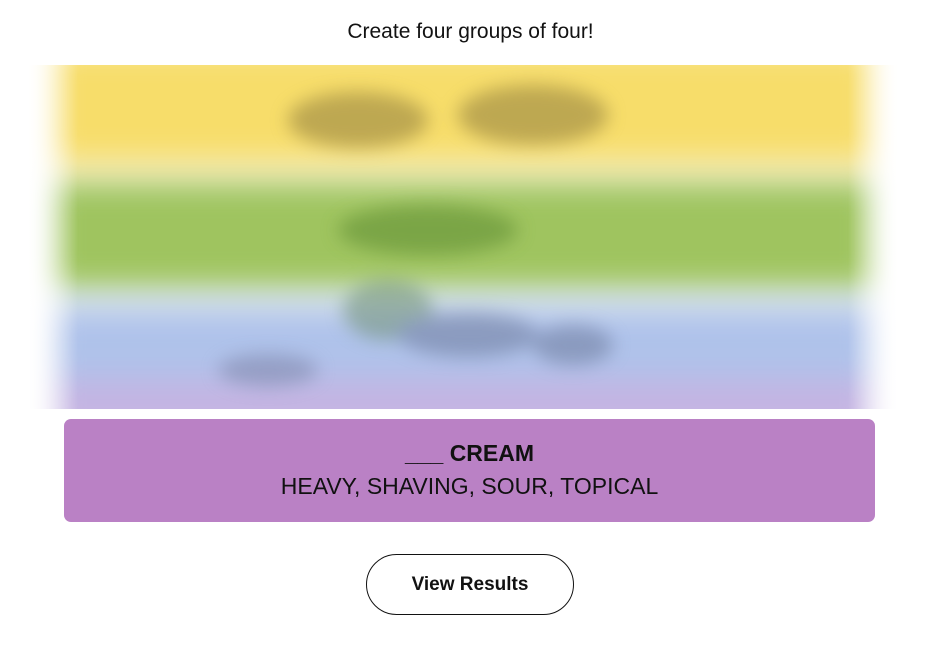 This screenshot has width=941, height=650. Describe the element at coordinates (470, 584) in the screenshot. I see `view-results-button: View Results` at that location.